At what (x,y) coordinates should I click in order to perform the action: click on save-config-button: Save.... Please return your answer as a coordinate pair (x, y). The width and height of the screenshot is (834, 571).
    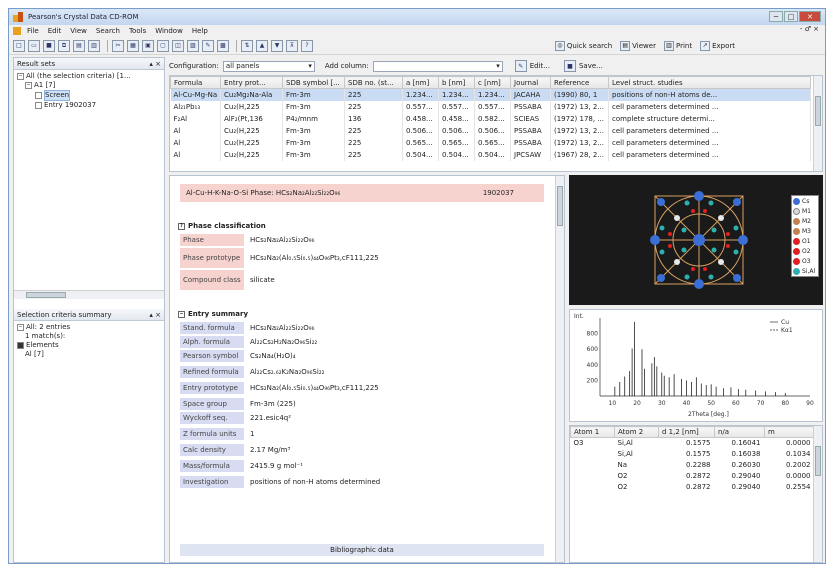
    Looking at the image, I should click on (591, 66).